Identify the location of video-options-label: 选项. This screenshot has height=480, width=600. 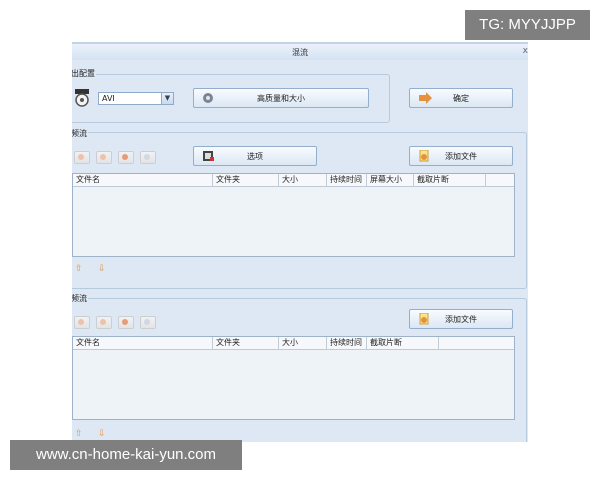
(255, 156).